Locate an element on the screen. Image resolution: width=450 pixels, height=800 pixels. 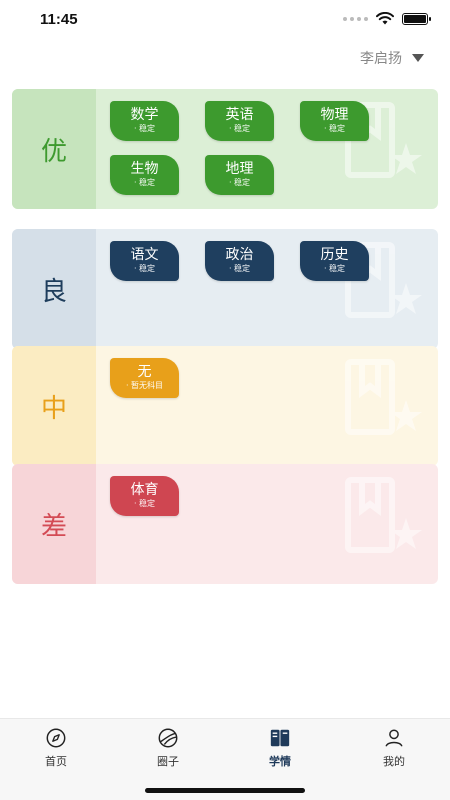
subject-name: 物理 is located at coordinates (334, 115).